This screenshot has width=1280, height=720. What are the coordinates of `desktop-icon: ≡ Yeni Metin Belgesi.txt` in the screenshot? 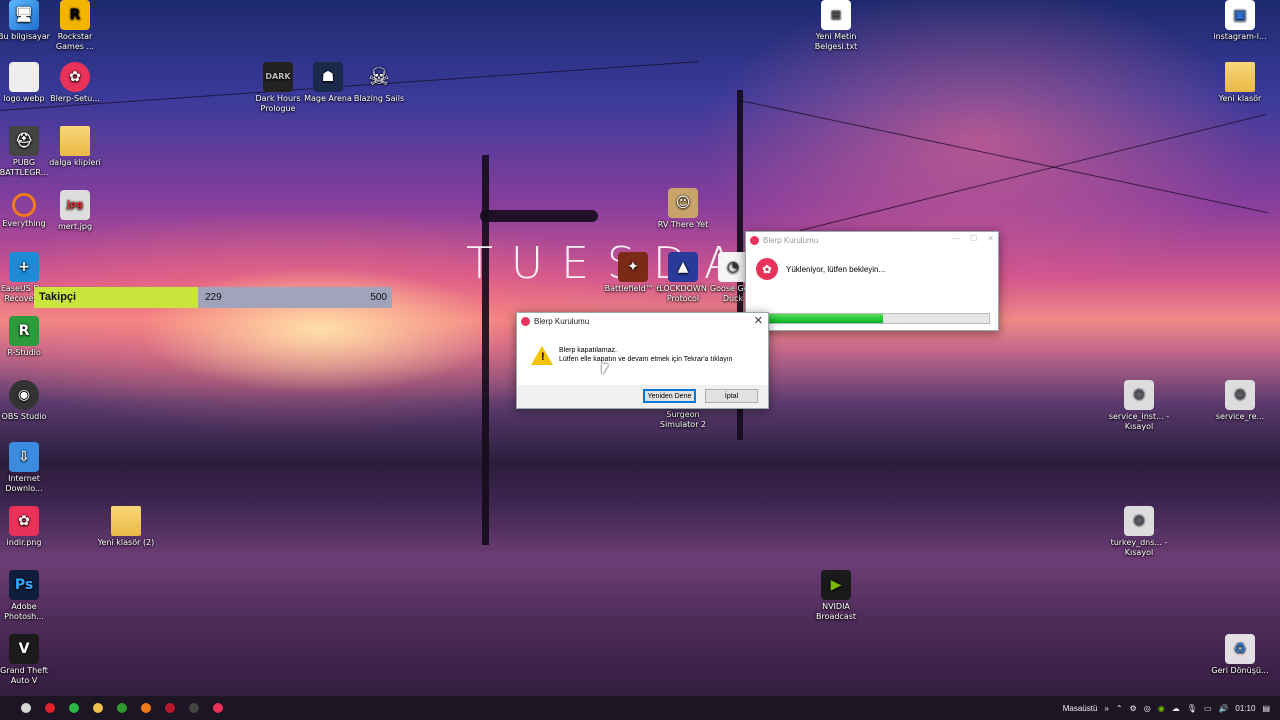 It's located at (836, 26).